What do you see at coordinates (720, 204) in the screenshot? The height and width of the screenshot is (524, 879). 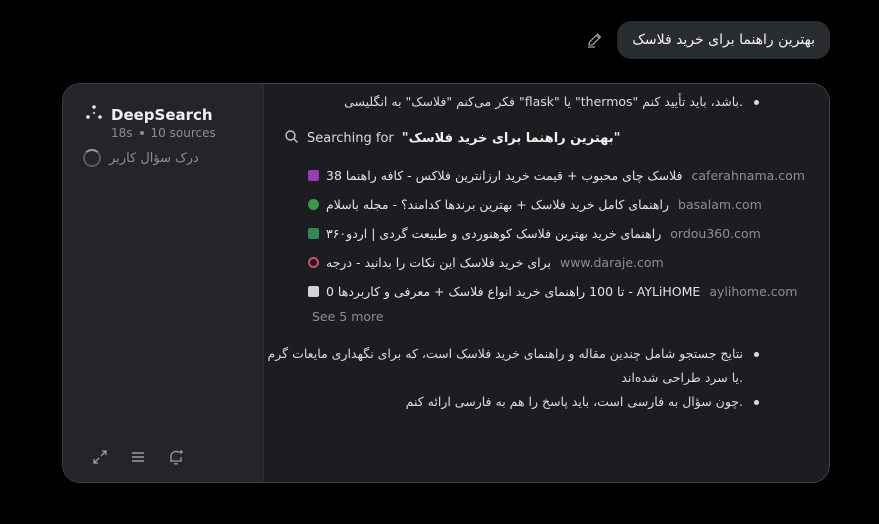 I see `result-domain: basalam.com` at bounding box center [720, 204].